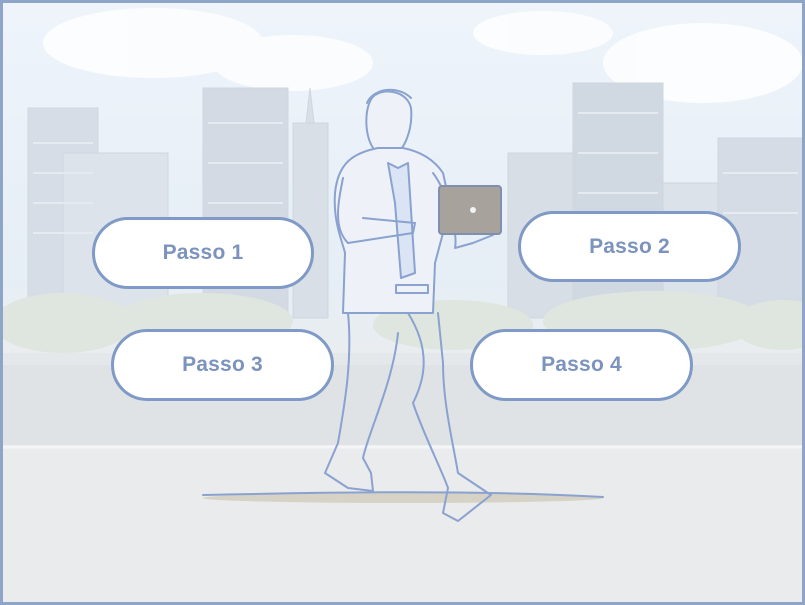 The height and width of the screenshot is (605, 805). Describe the element at coordinates (422, 55) in the screenshot. I see `clouds` at that location.